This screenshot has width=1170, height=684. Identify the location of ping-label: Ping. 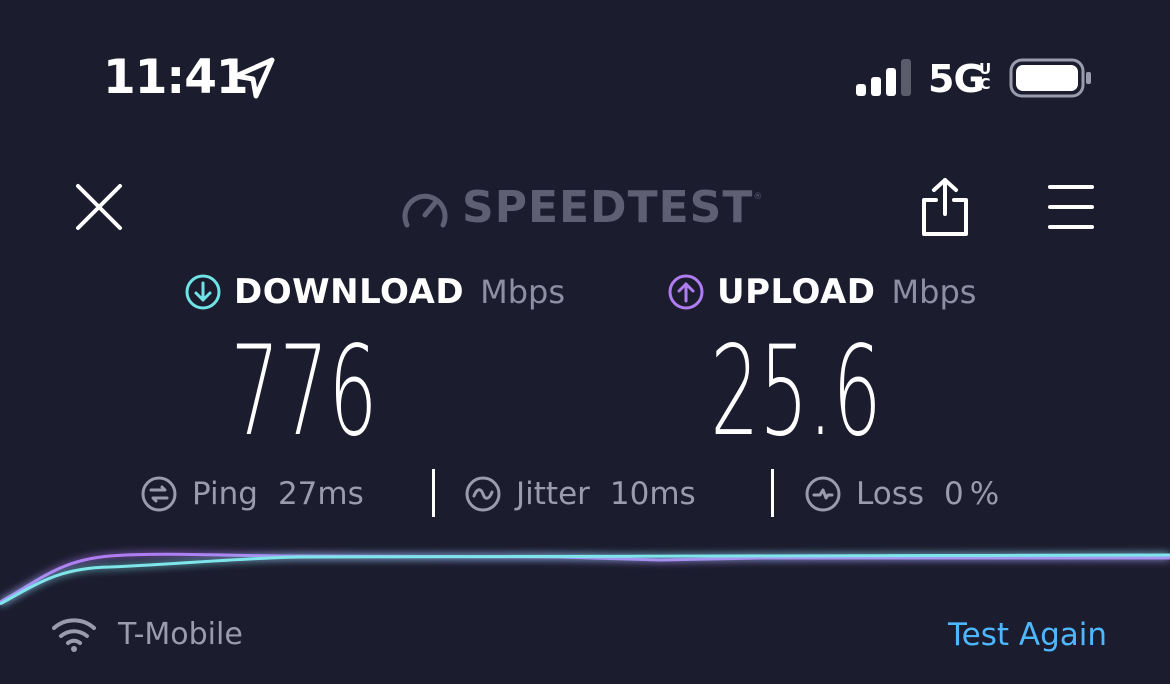
(225, 494).